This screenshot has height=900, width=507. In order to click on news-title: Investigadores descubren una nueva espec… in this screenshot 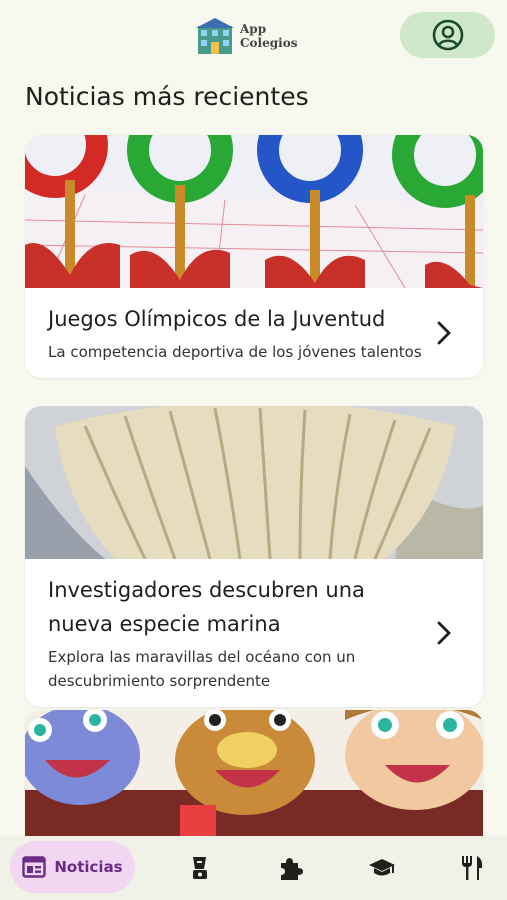, I will do `click(206, 607)`.